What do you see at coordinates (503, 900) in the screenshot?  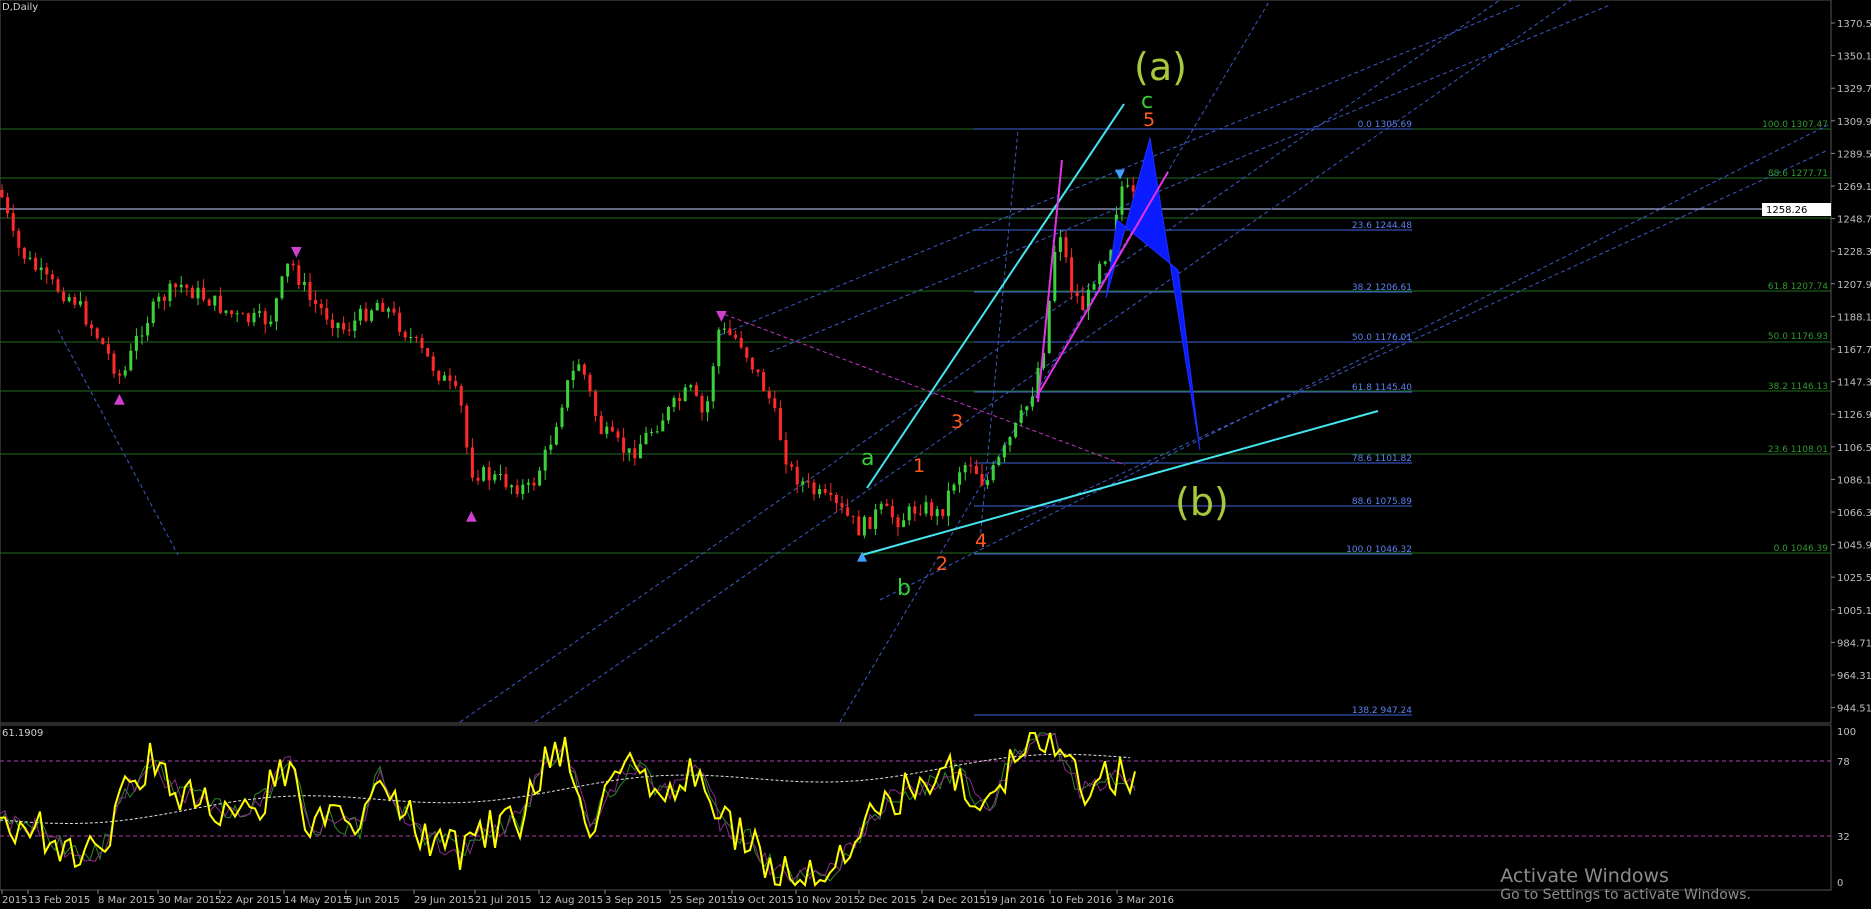 I see `time-tick-label: 21 Jul 2015` at bounding box center [503, 900].